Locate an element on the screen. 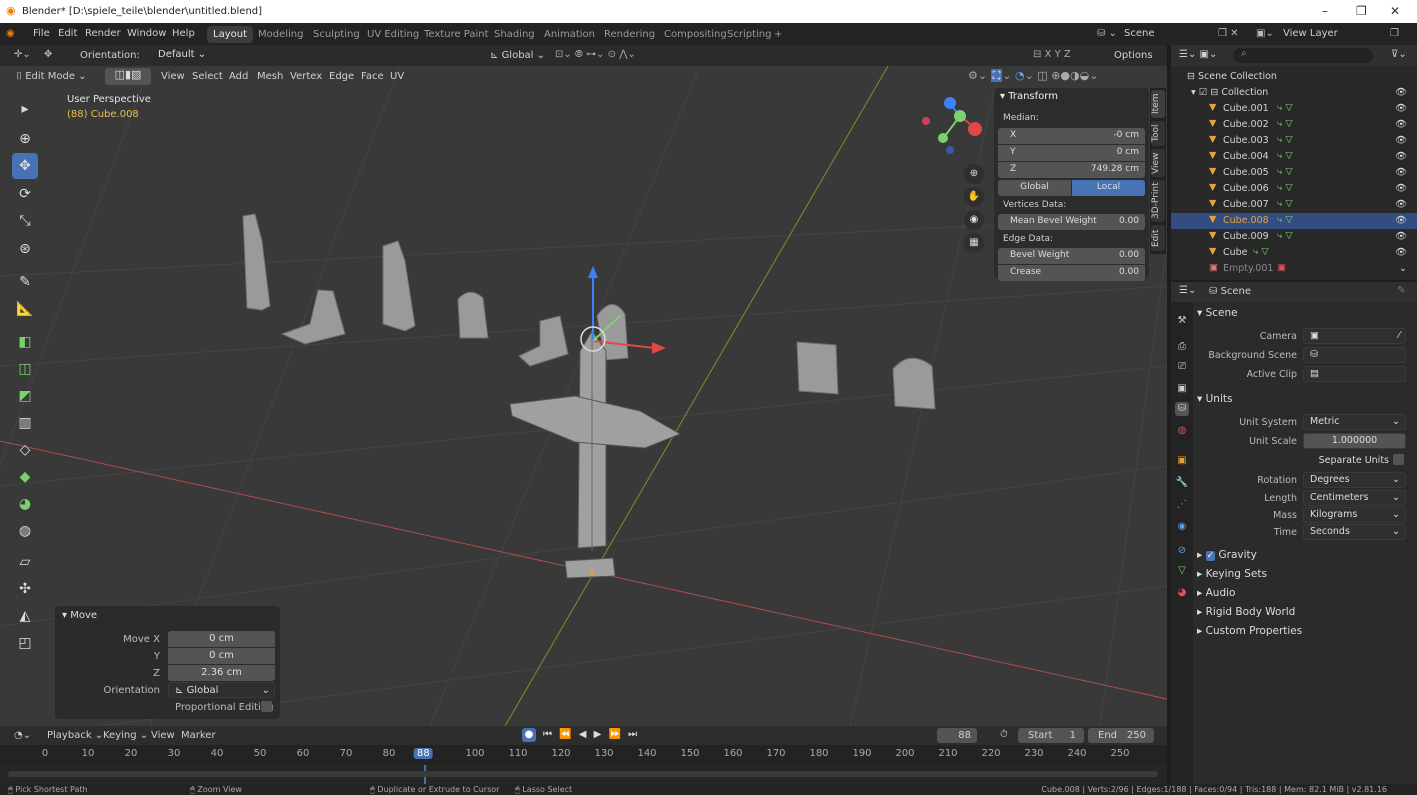  move-x-field: 0 cm is located at coordinates (221, 639).